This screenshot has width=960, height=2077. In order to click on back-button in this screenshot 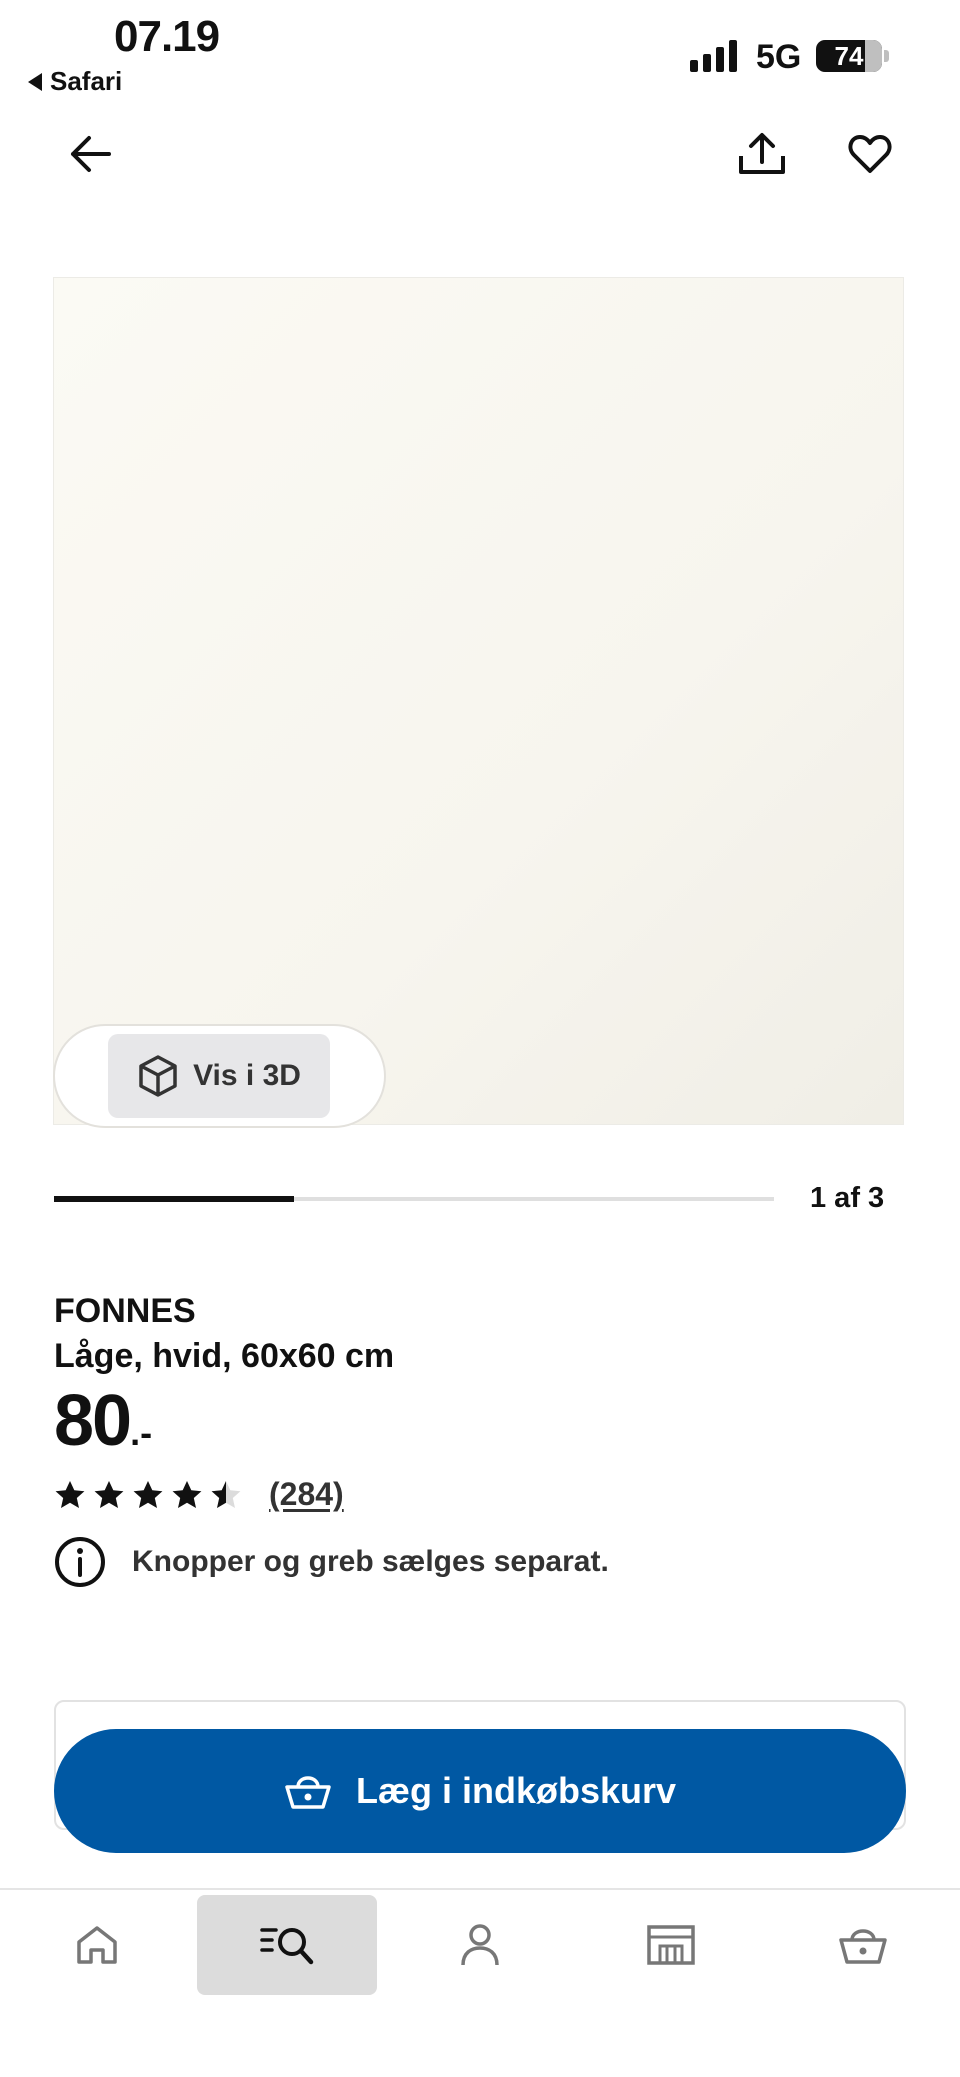, I will do `click(90, 154)`.